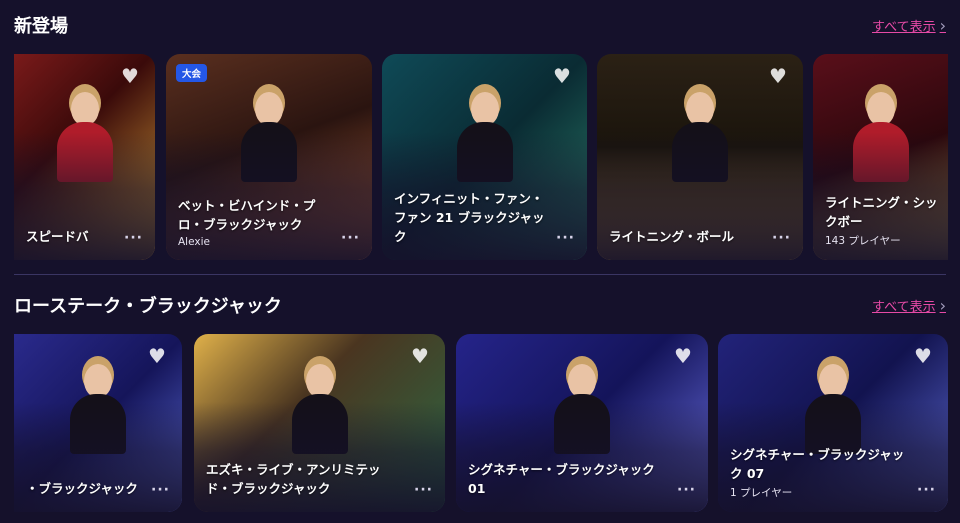 The width and height of the screenshot is (960, 523). Describe the element at coordinates (761, 493) in the screenshot. I see `game-subtitle: 1 プレイヤー` at that location.